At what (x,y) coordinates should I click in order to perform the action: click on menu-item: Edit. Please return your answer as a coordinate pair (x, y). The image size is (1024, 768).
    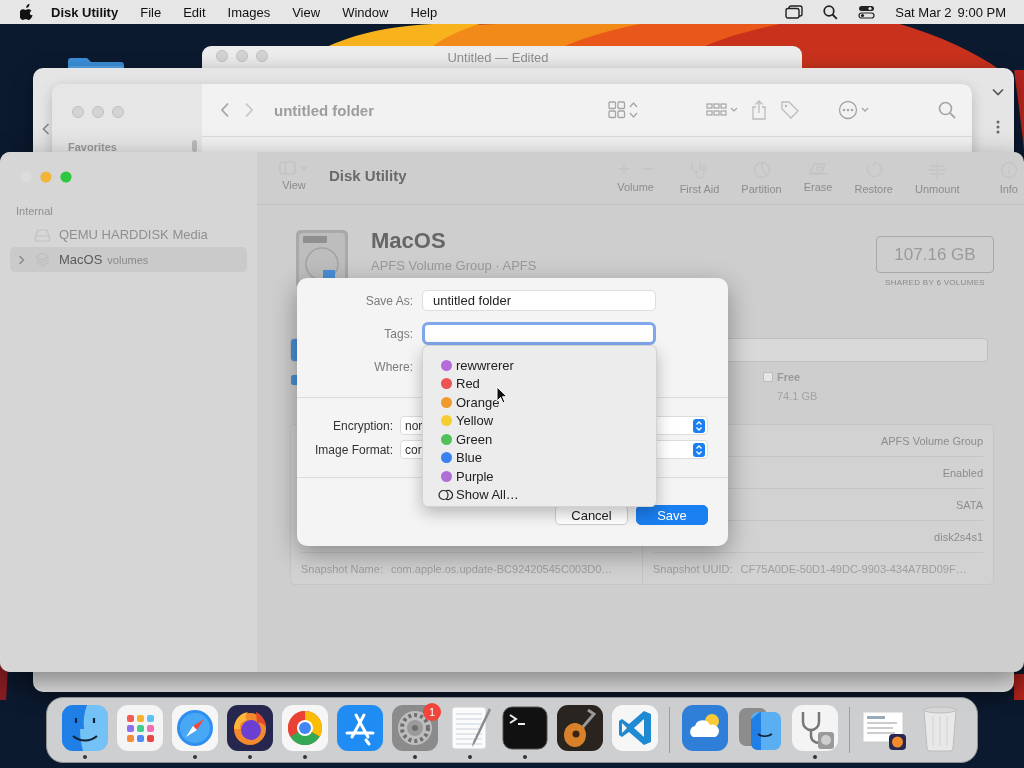
    Looking at the image, I should click on (194, 12).